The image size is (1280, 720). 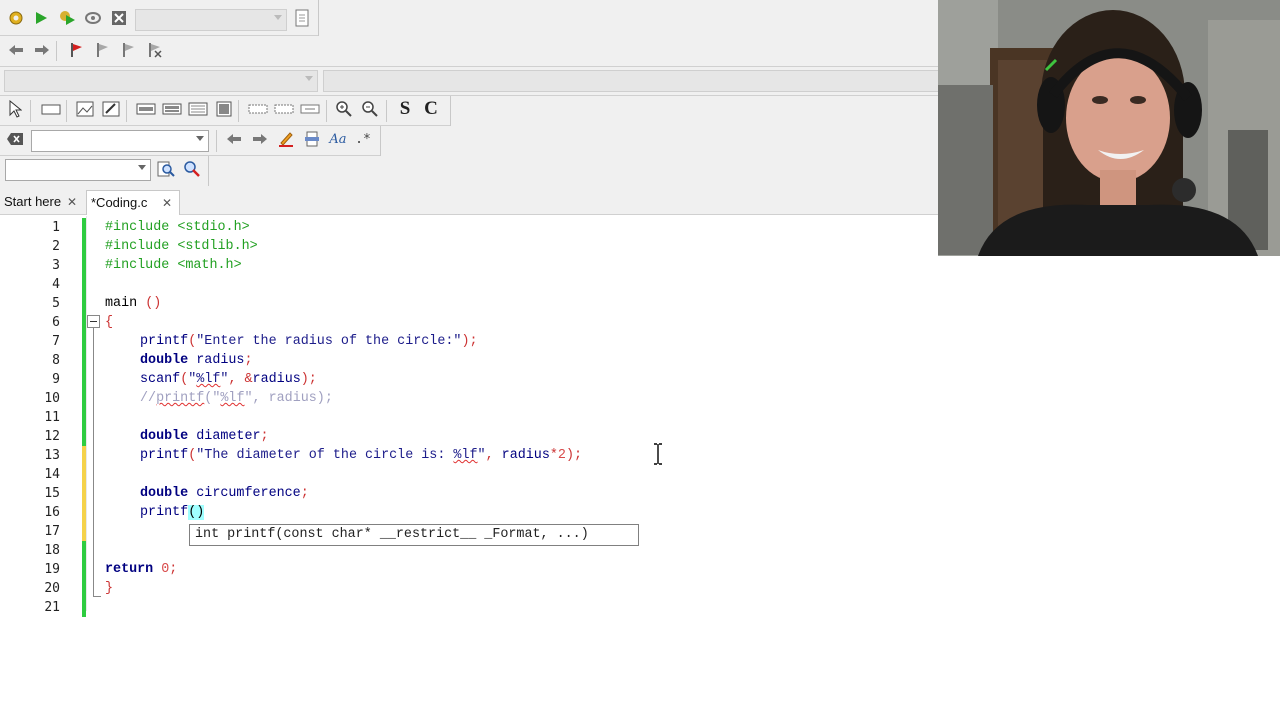 What do you see at coordinates (102, 50) in the screenshot?
I see `prev-bookmark-icon` at bounding box center [102, 50].